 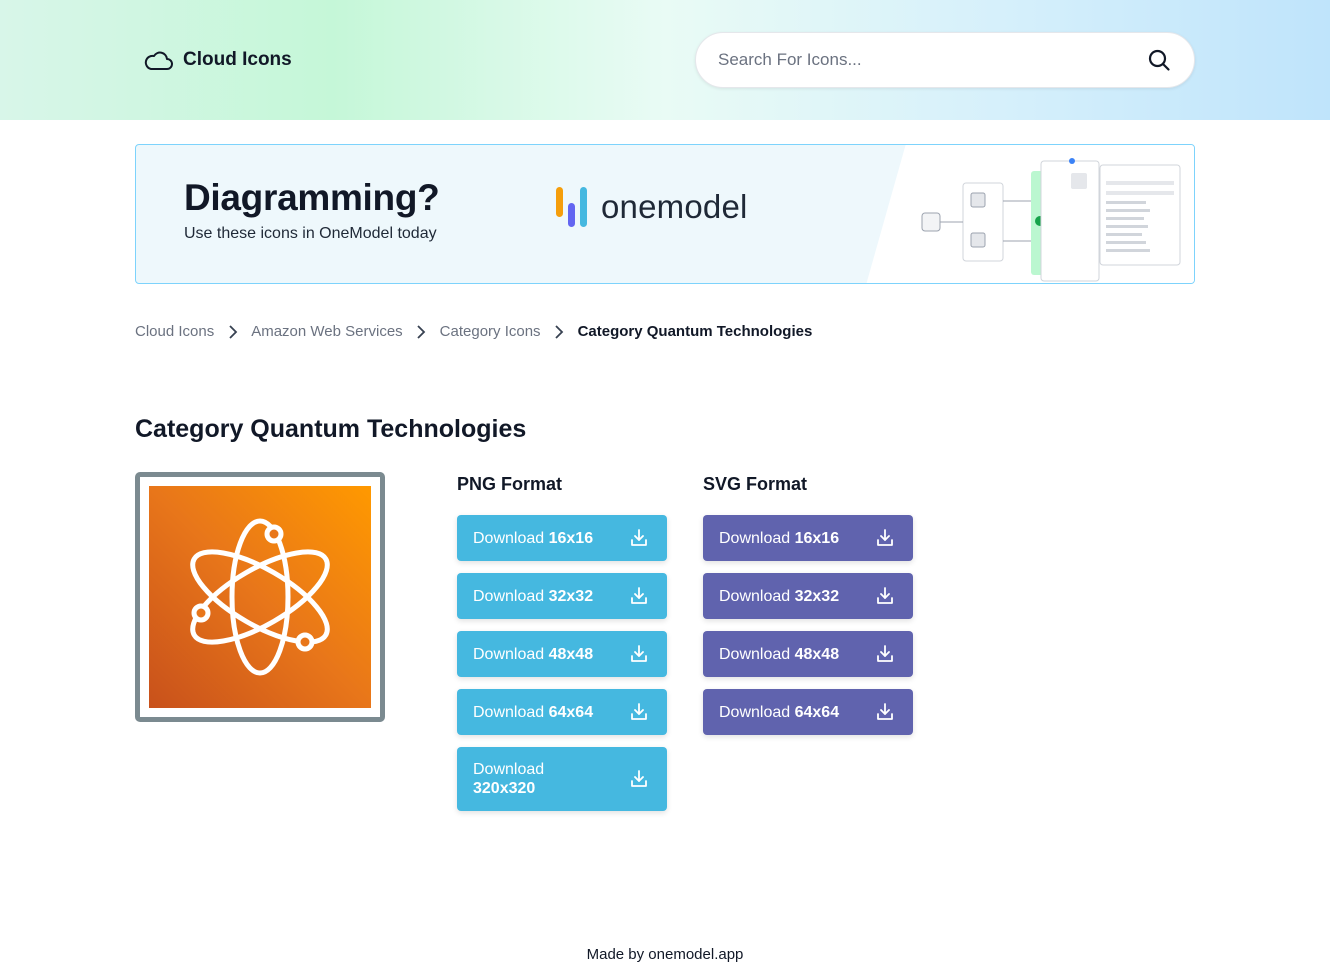 What do you see at coordinates (158, 60) in the screenshot?
I see `cloud-icon` at bounding box center [158, 60].